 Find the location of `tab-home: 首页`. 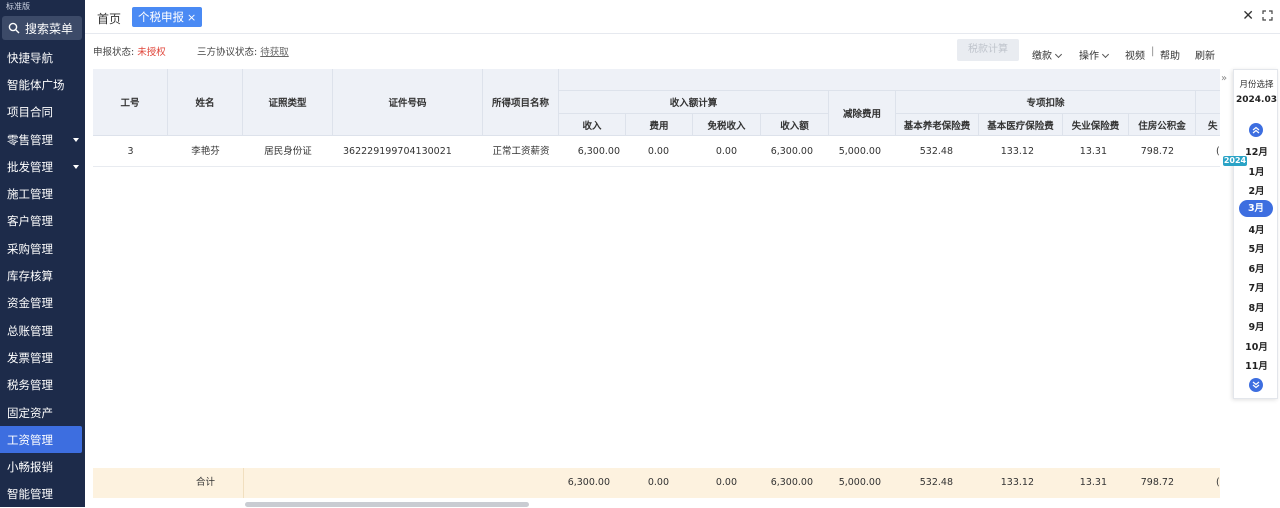

tab-home: 首页 is located at coordinates (109, 18).